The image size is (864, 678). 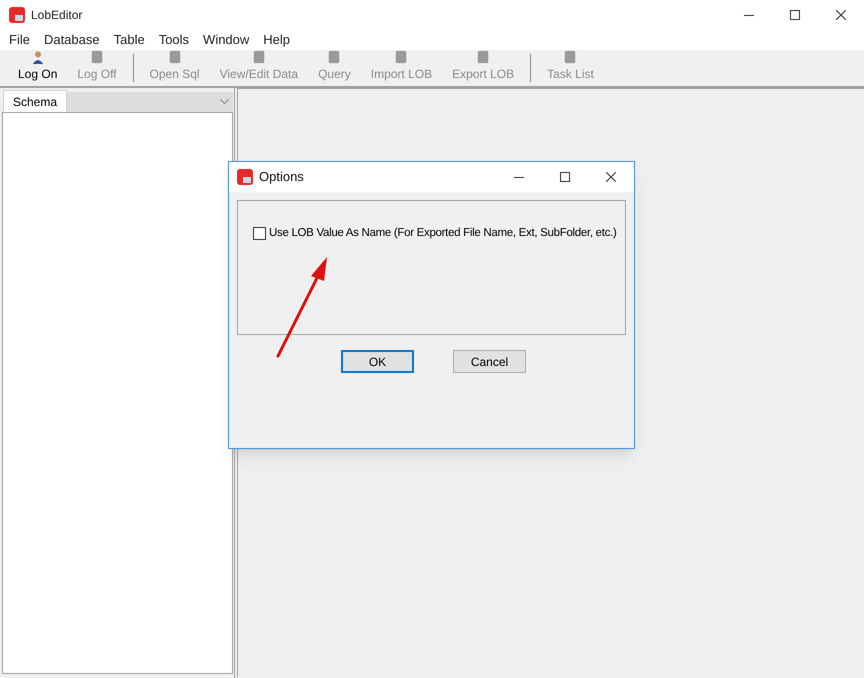 What do you see at coordinates (277, 40) in the screenshot?
I see `menu-item: Help` at bounding box center [277, 40].